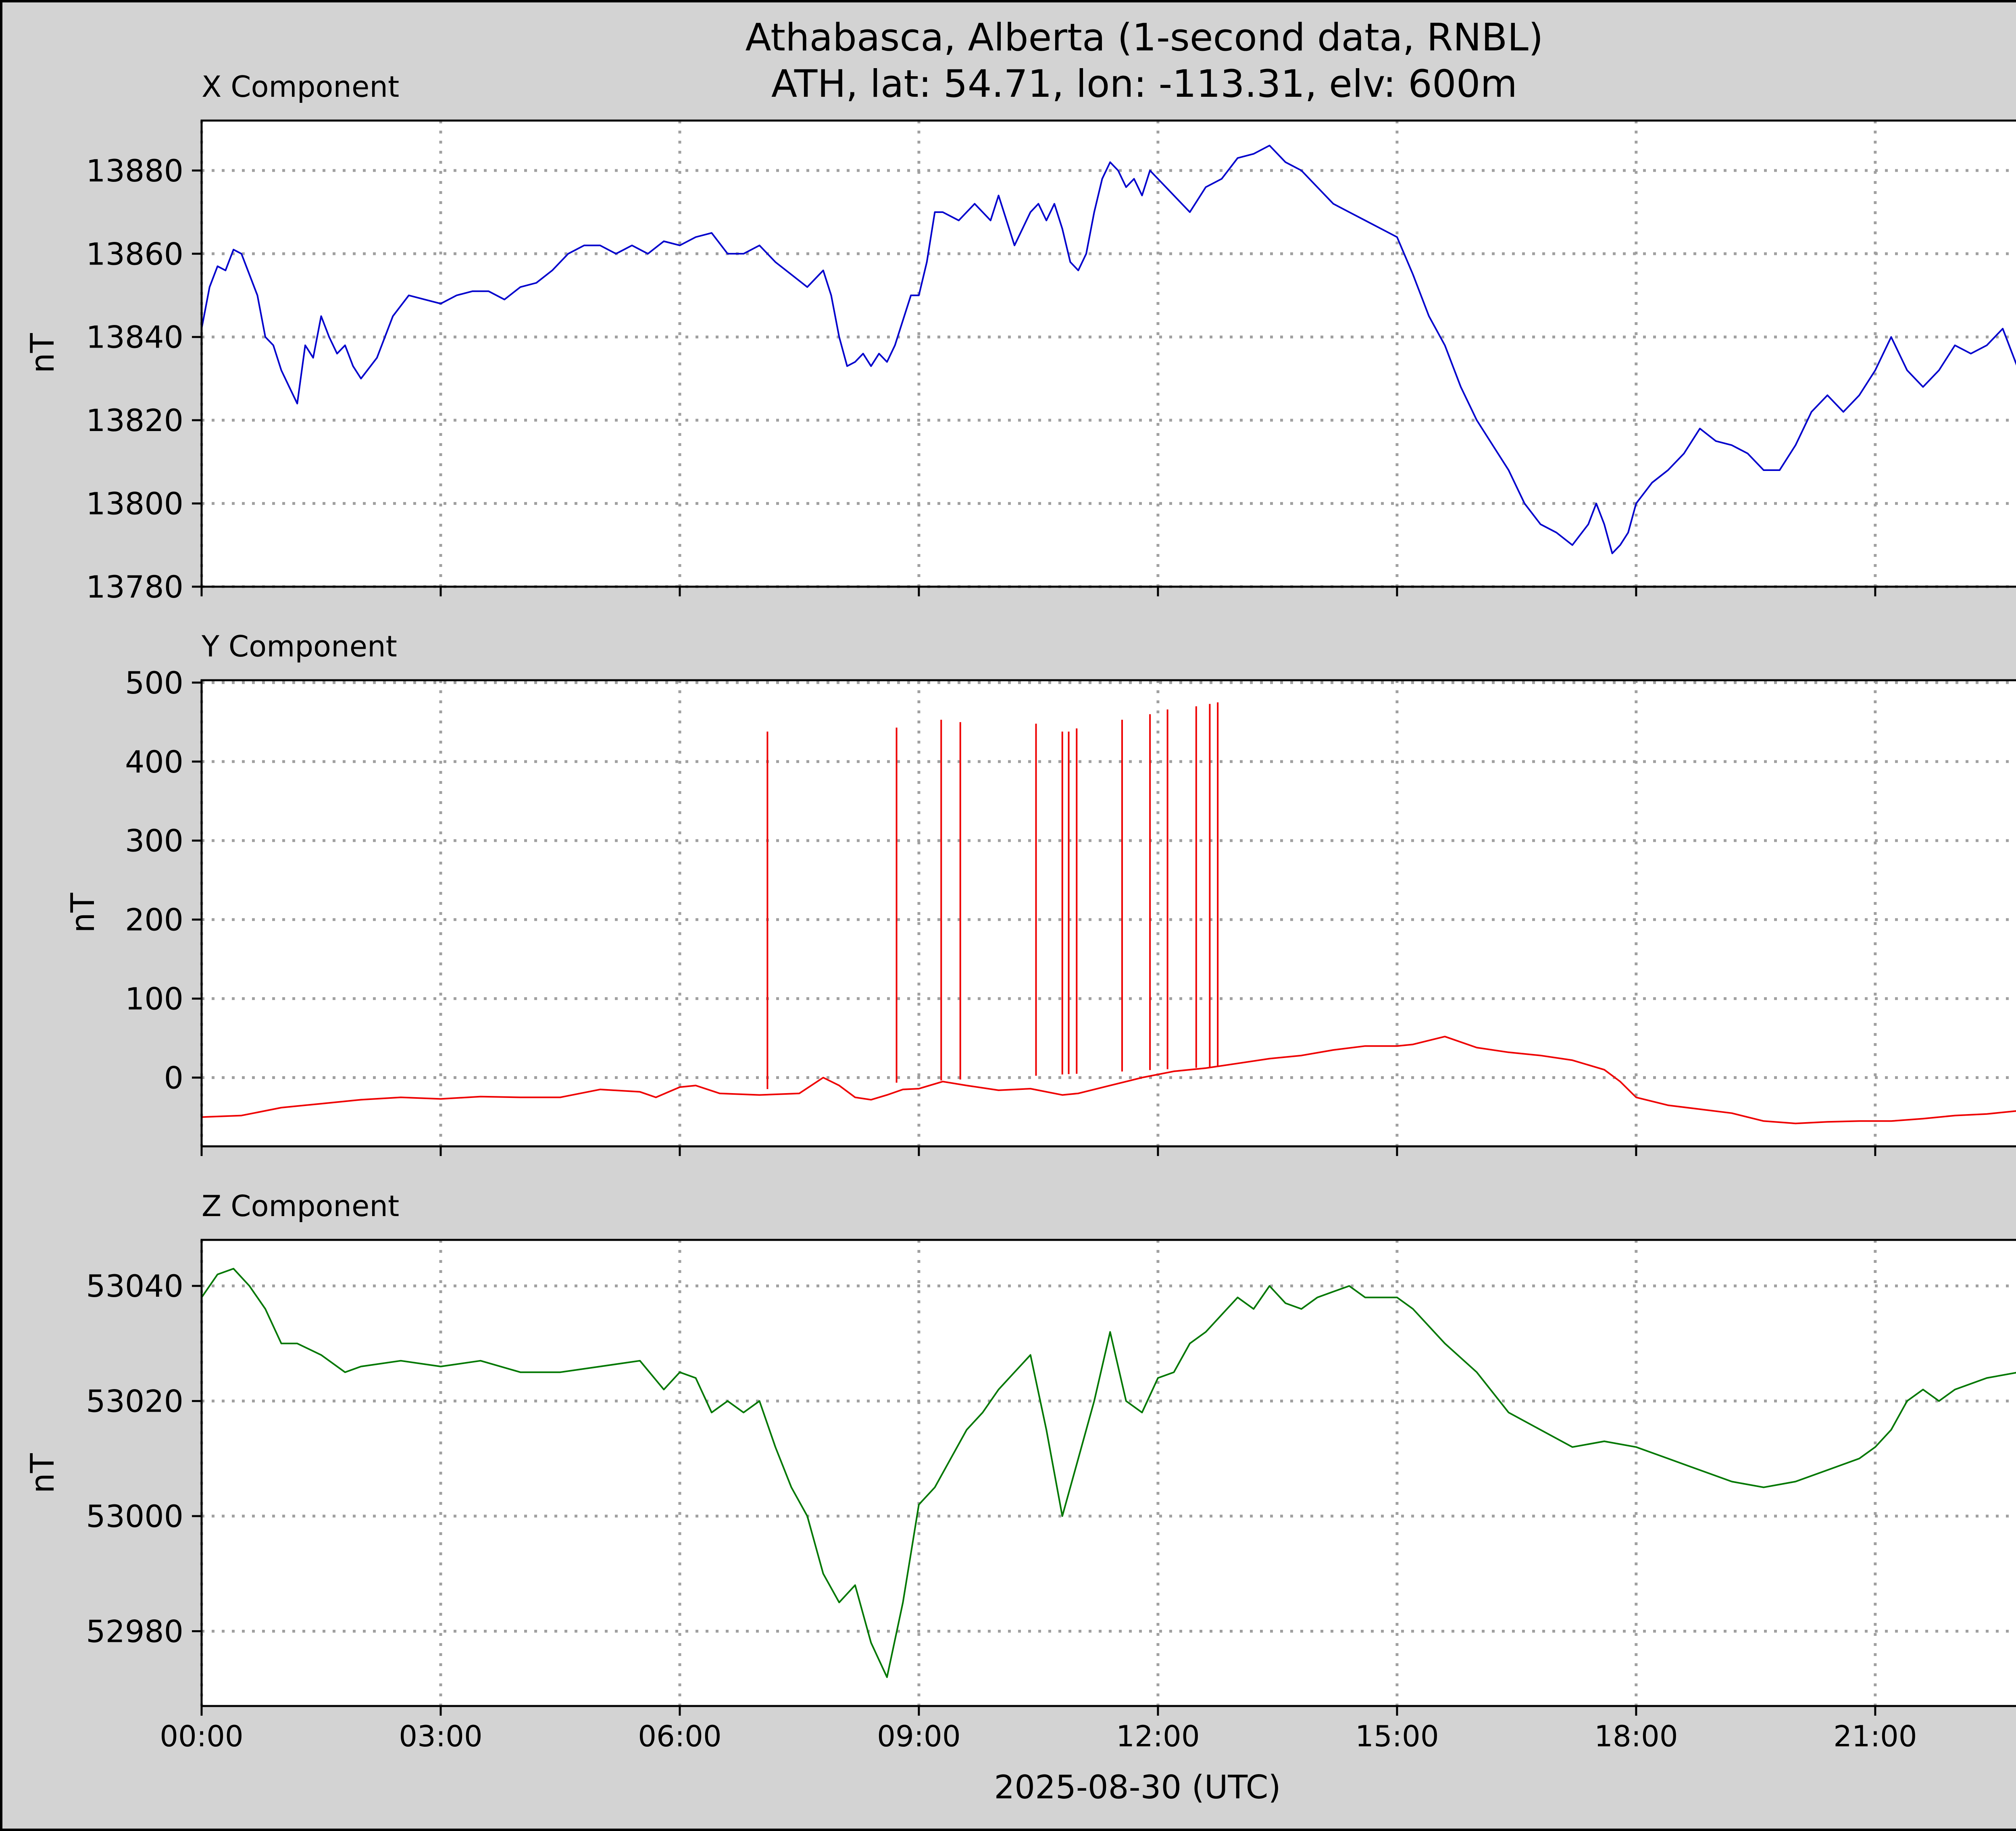 This screenshot has width=2016, height=1831. I want to click on z-component-ytick-label: 53020, so click(134, 1401).